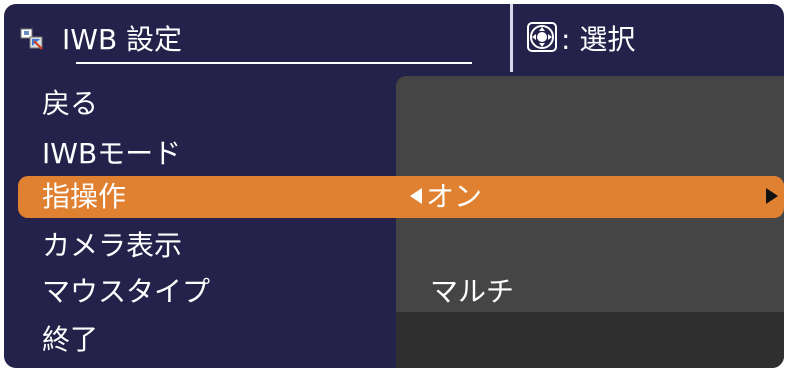 Image resolution: width=786 pixels, height=376 pixels. I want to click on arrow-right-icon, so click(772, 196).